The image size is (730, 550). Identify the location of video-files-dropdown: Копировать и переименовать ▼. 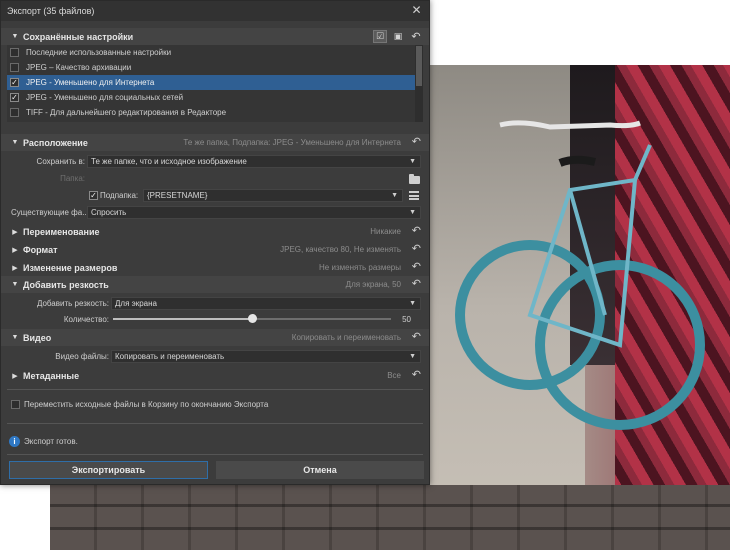
(266, 356).